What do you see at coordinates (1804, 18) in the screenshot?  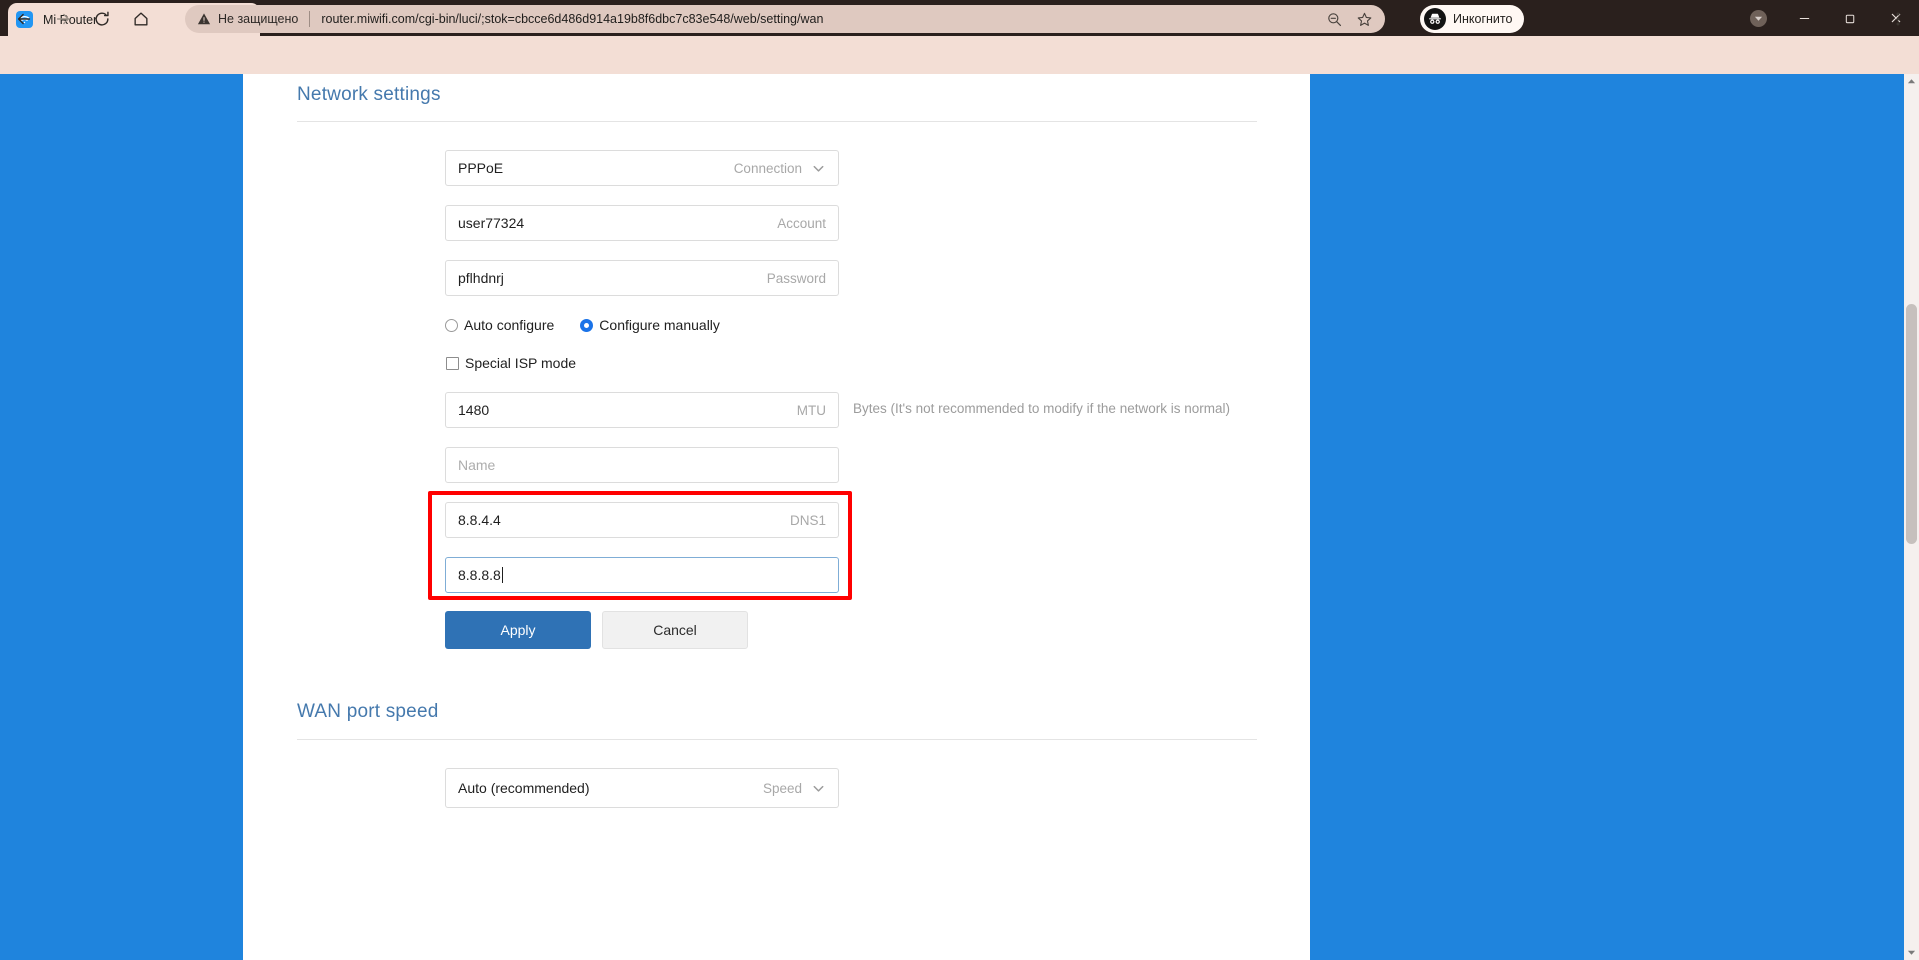 I see `minimize-button` at bounding box center [1804, 18].